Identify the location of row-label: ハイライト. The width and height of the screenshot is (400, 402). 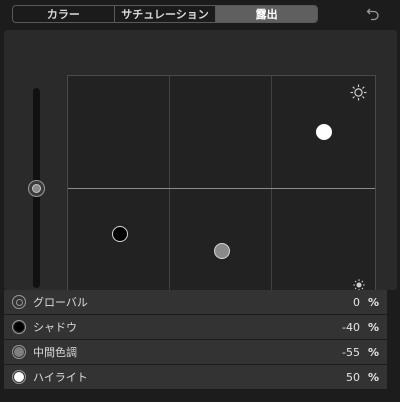
(60, 377).